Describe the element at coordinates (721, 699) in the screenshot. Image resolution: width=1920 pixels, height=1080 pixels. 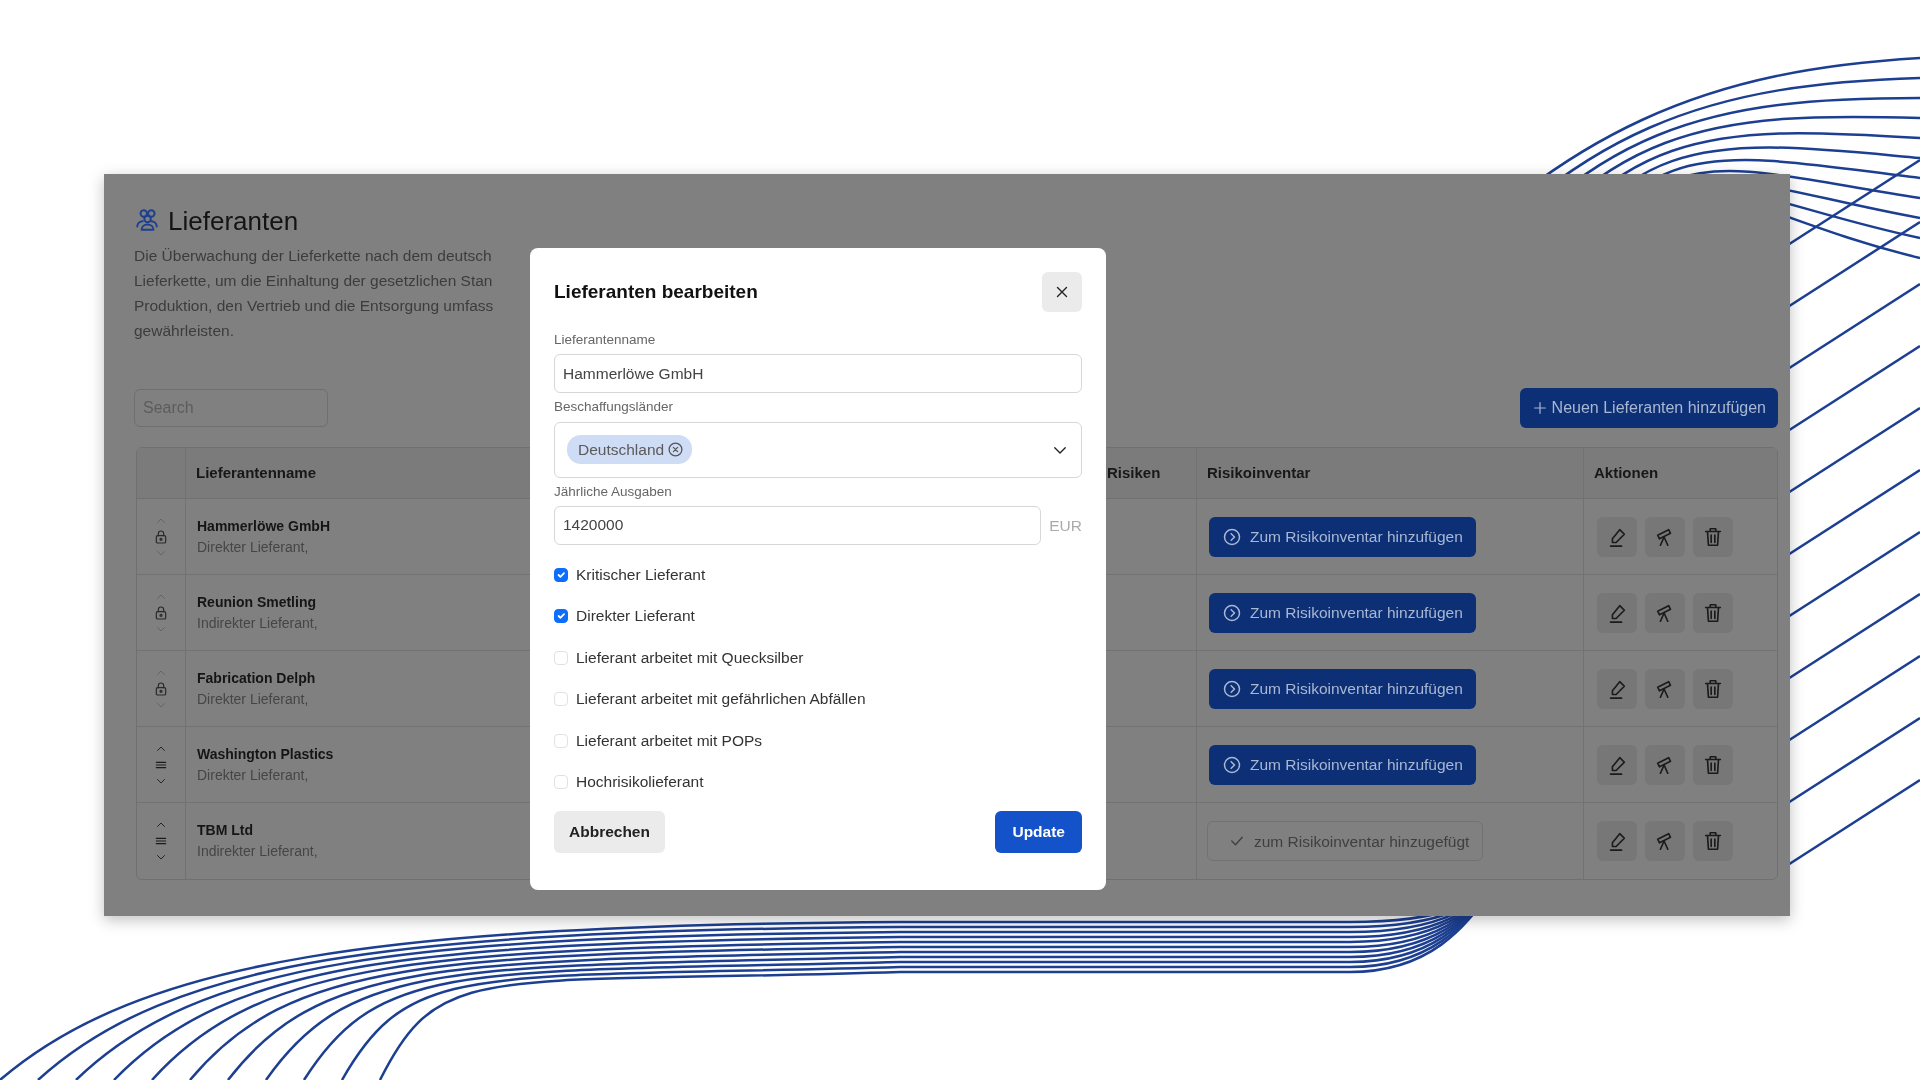
I see `checkbox-label: Lieferant arbeitet mit gefährlichen Abfällen` at that location.